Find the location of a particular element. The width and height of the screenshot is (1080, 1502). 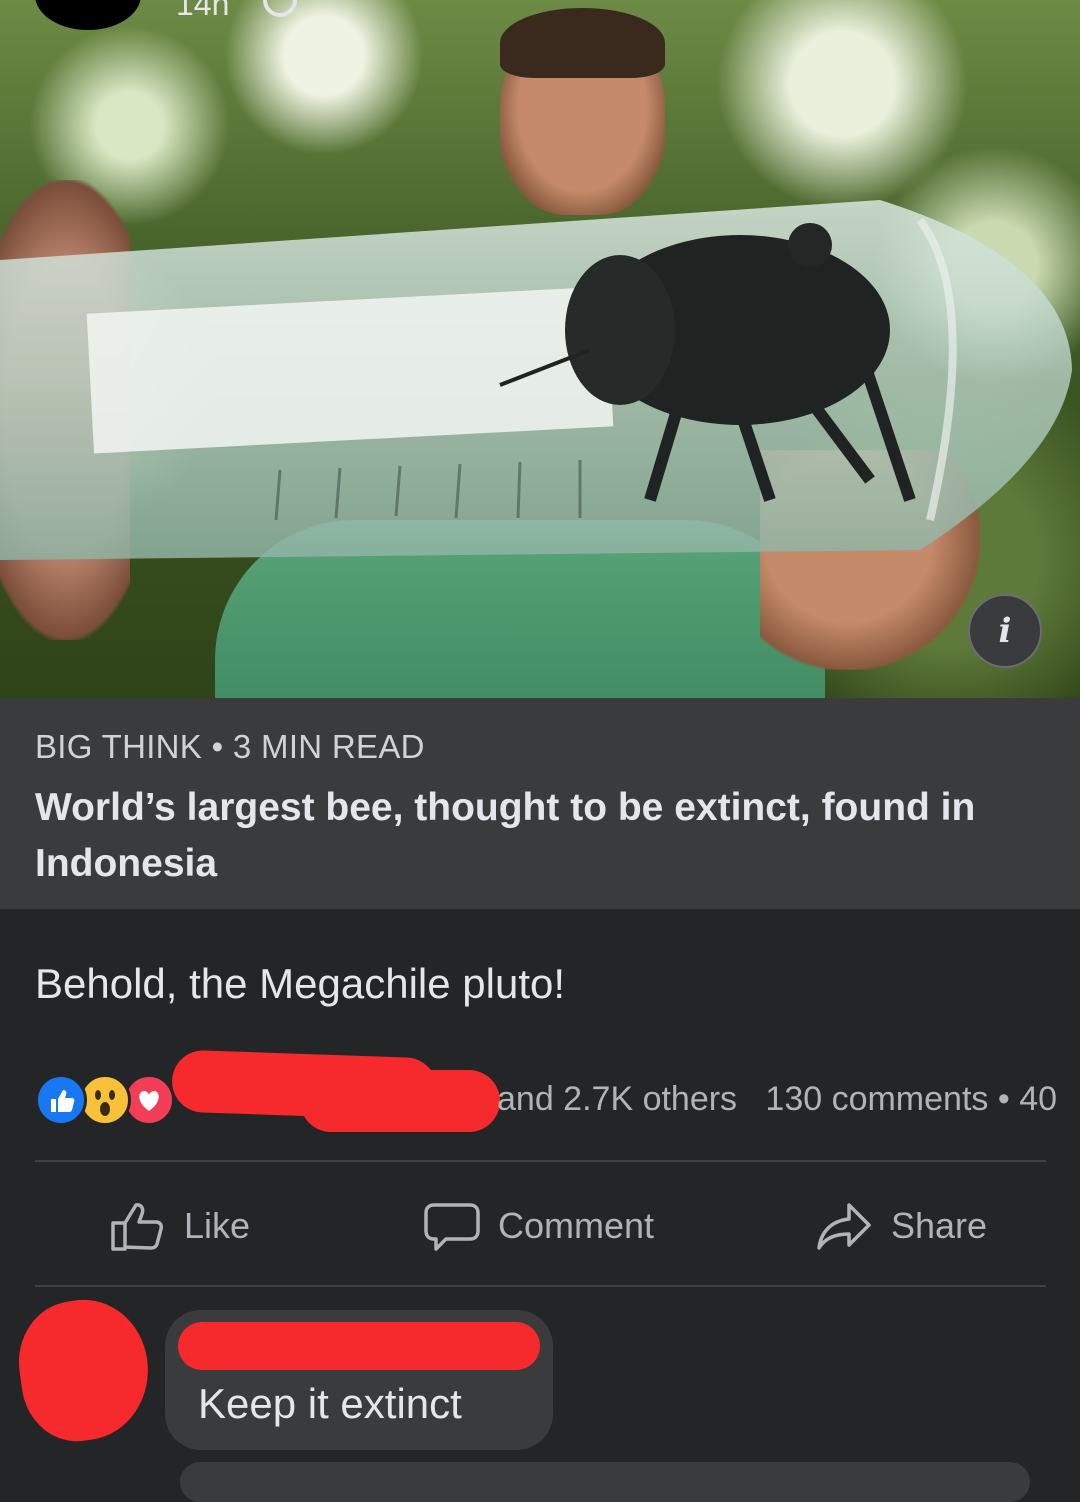

like-icon is located at coordinates (61, 1100).